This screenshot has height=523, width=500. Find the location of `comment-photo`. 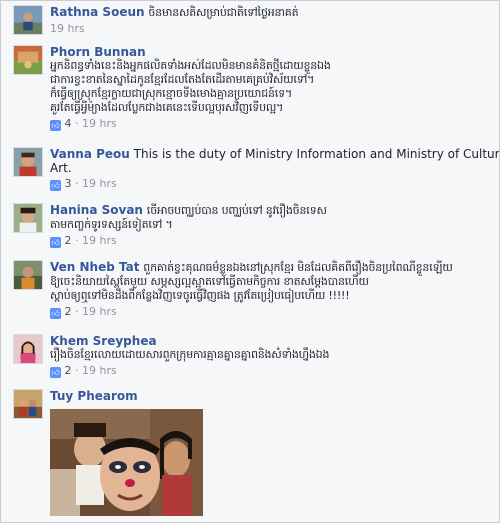

comment-photo is located at coordinates (126, 462).